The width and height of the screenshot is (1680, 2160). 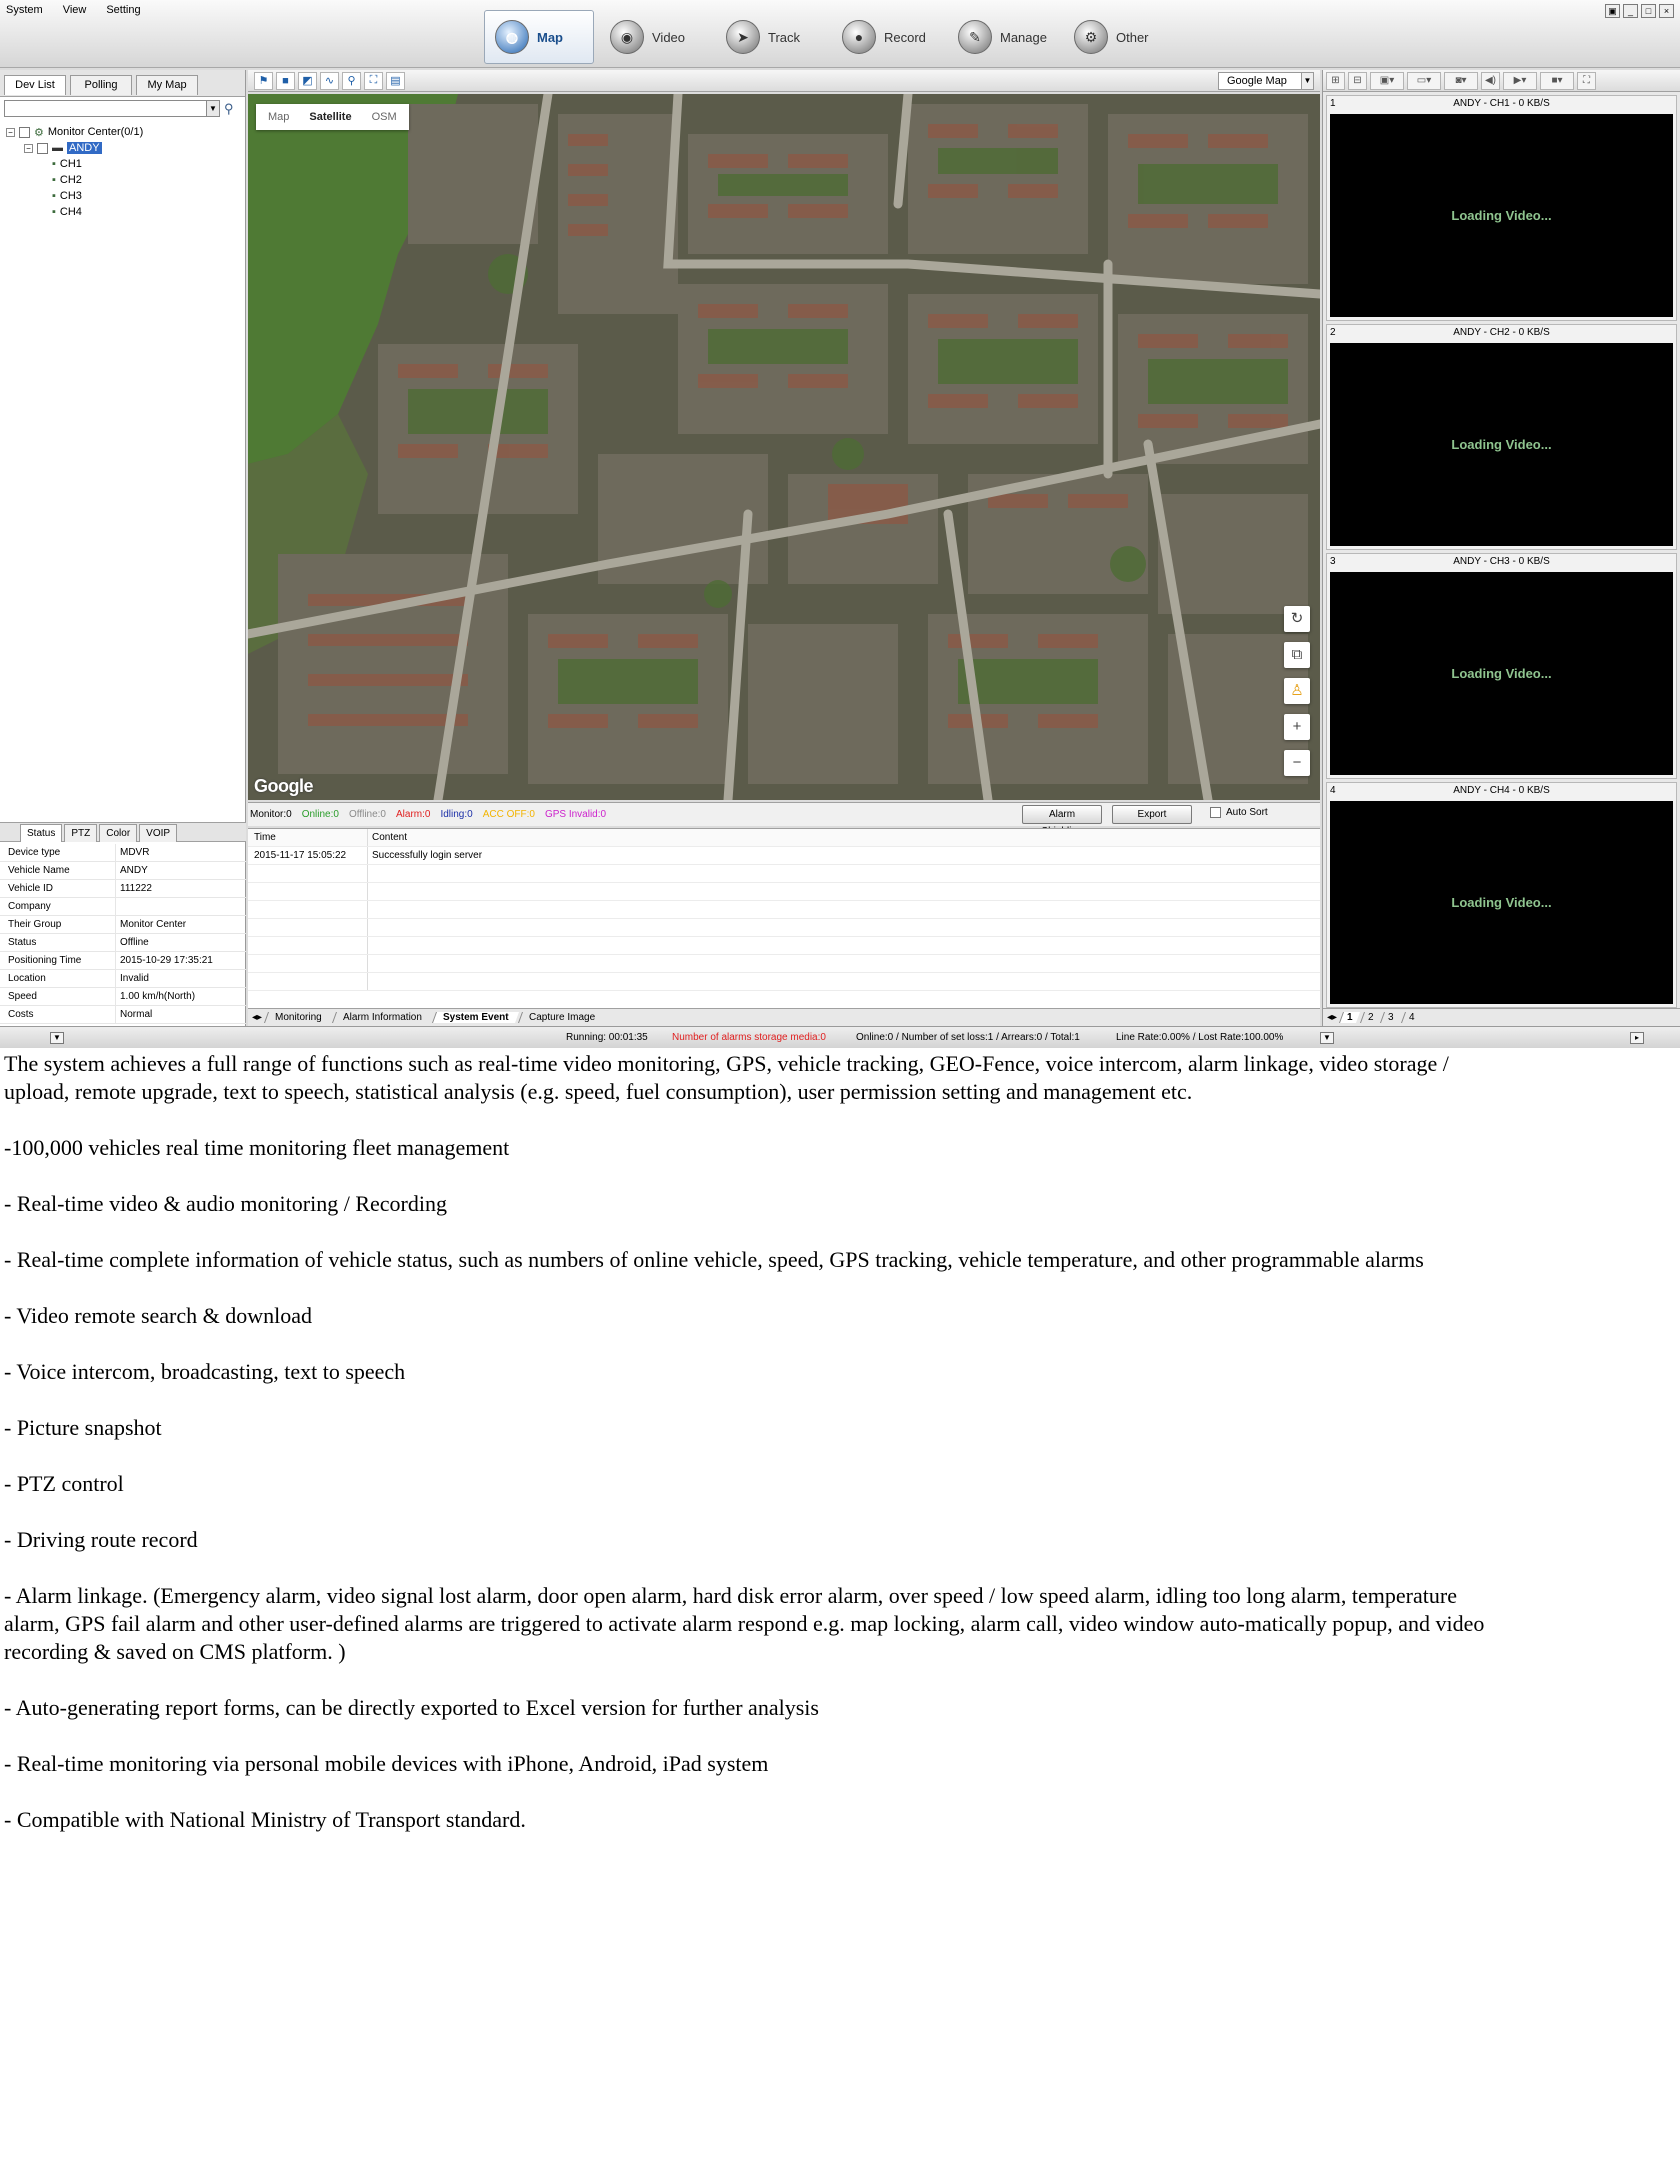 I want to click on device-search-input: ▼, so click(x=112, y=108).